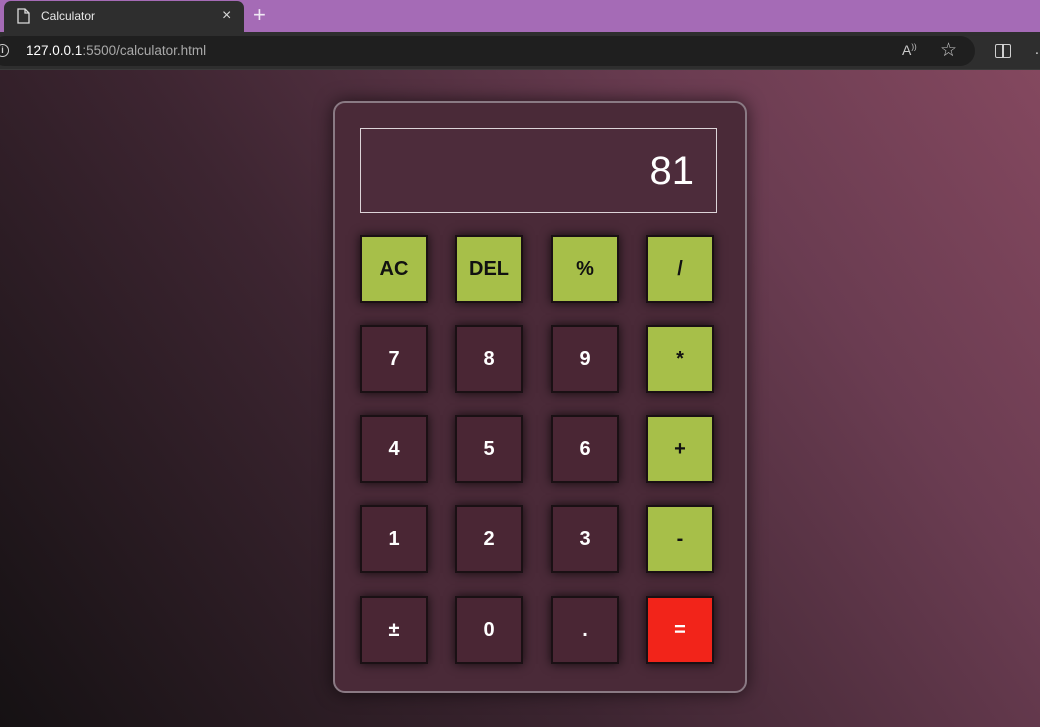 This screenshot has width=1040, height=727. Describe the element at coordinates (585, 449) in the screenshot. I see `digit-6-button: 6` at that location.